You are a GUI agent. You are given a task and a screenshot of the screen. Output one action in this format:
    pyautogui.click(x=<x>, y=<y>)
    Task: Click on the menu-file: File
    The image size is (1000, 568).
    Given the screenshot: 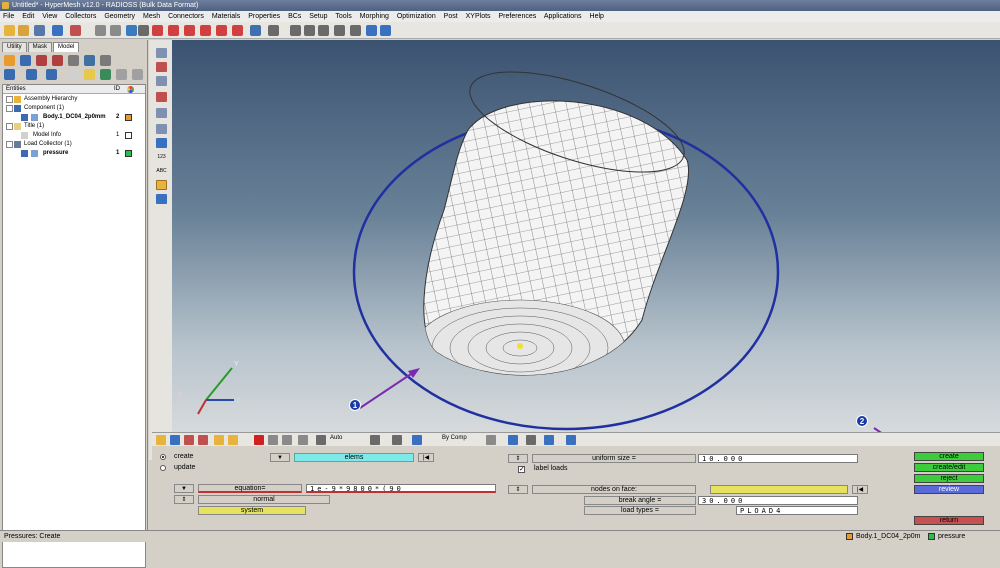 What is the action you would take?
    pyautogui.click(x=8, y=16)
    